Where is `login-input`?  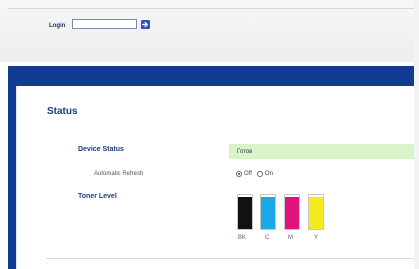 login-input is located at coordinates (104, 24).